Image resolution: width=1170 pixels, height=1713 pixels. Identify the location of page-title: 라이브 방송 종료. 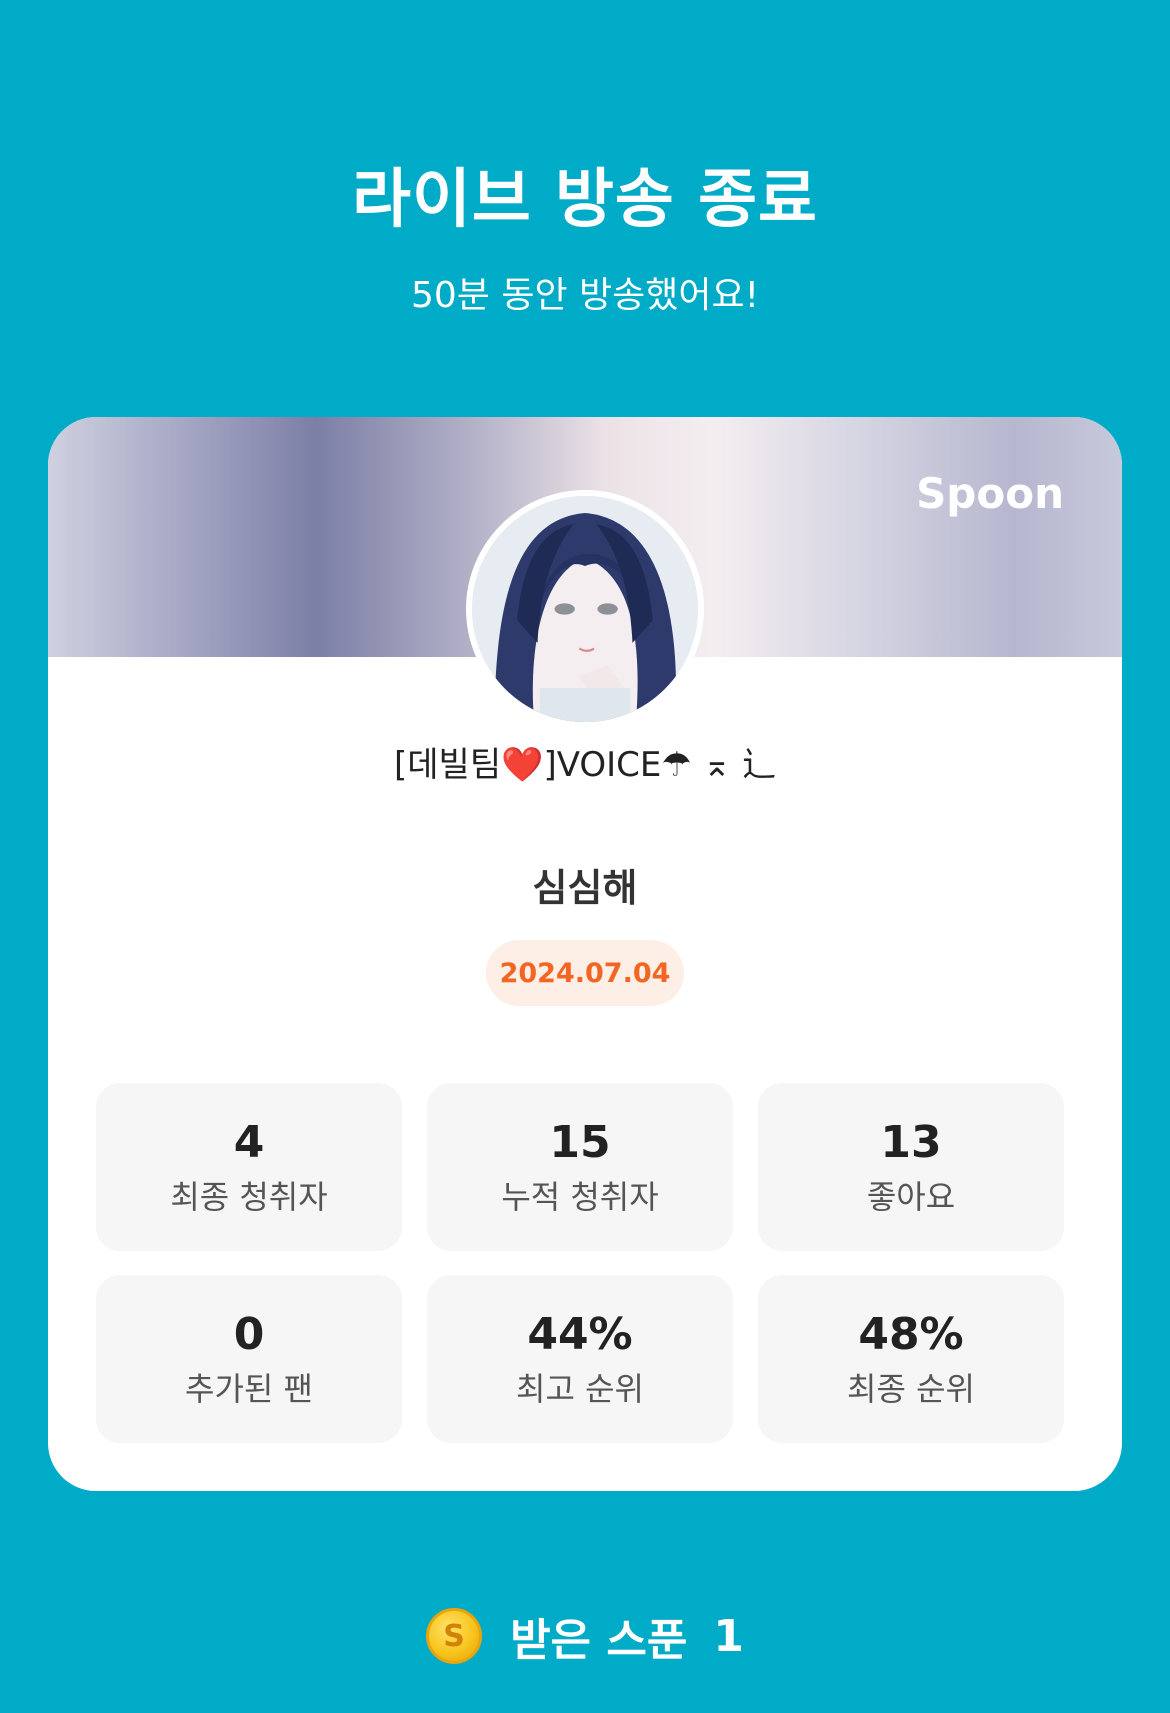
(585, 200).